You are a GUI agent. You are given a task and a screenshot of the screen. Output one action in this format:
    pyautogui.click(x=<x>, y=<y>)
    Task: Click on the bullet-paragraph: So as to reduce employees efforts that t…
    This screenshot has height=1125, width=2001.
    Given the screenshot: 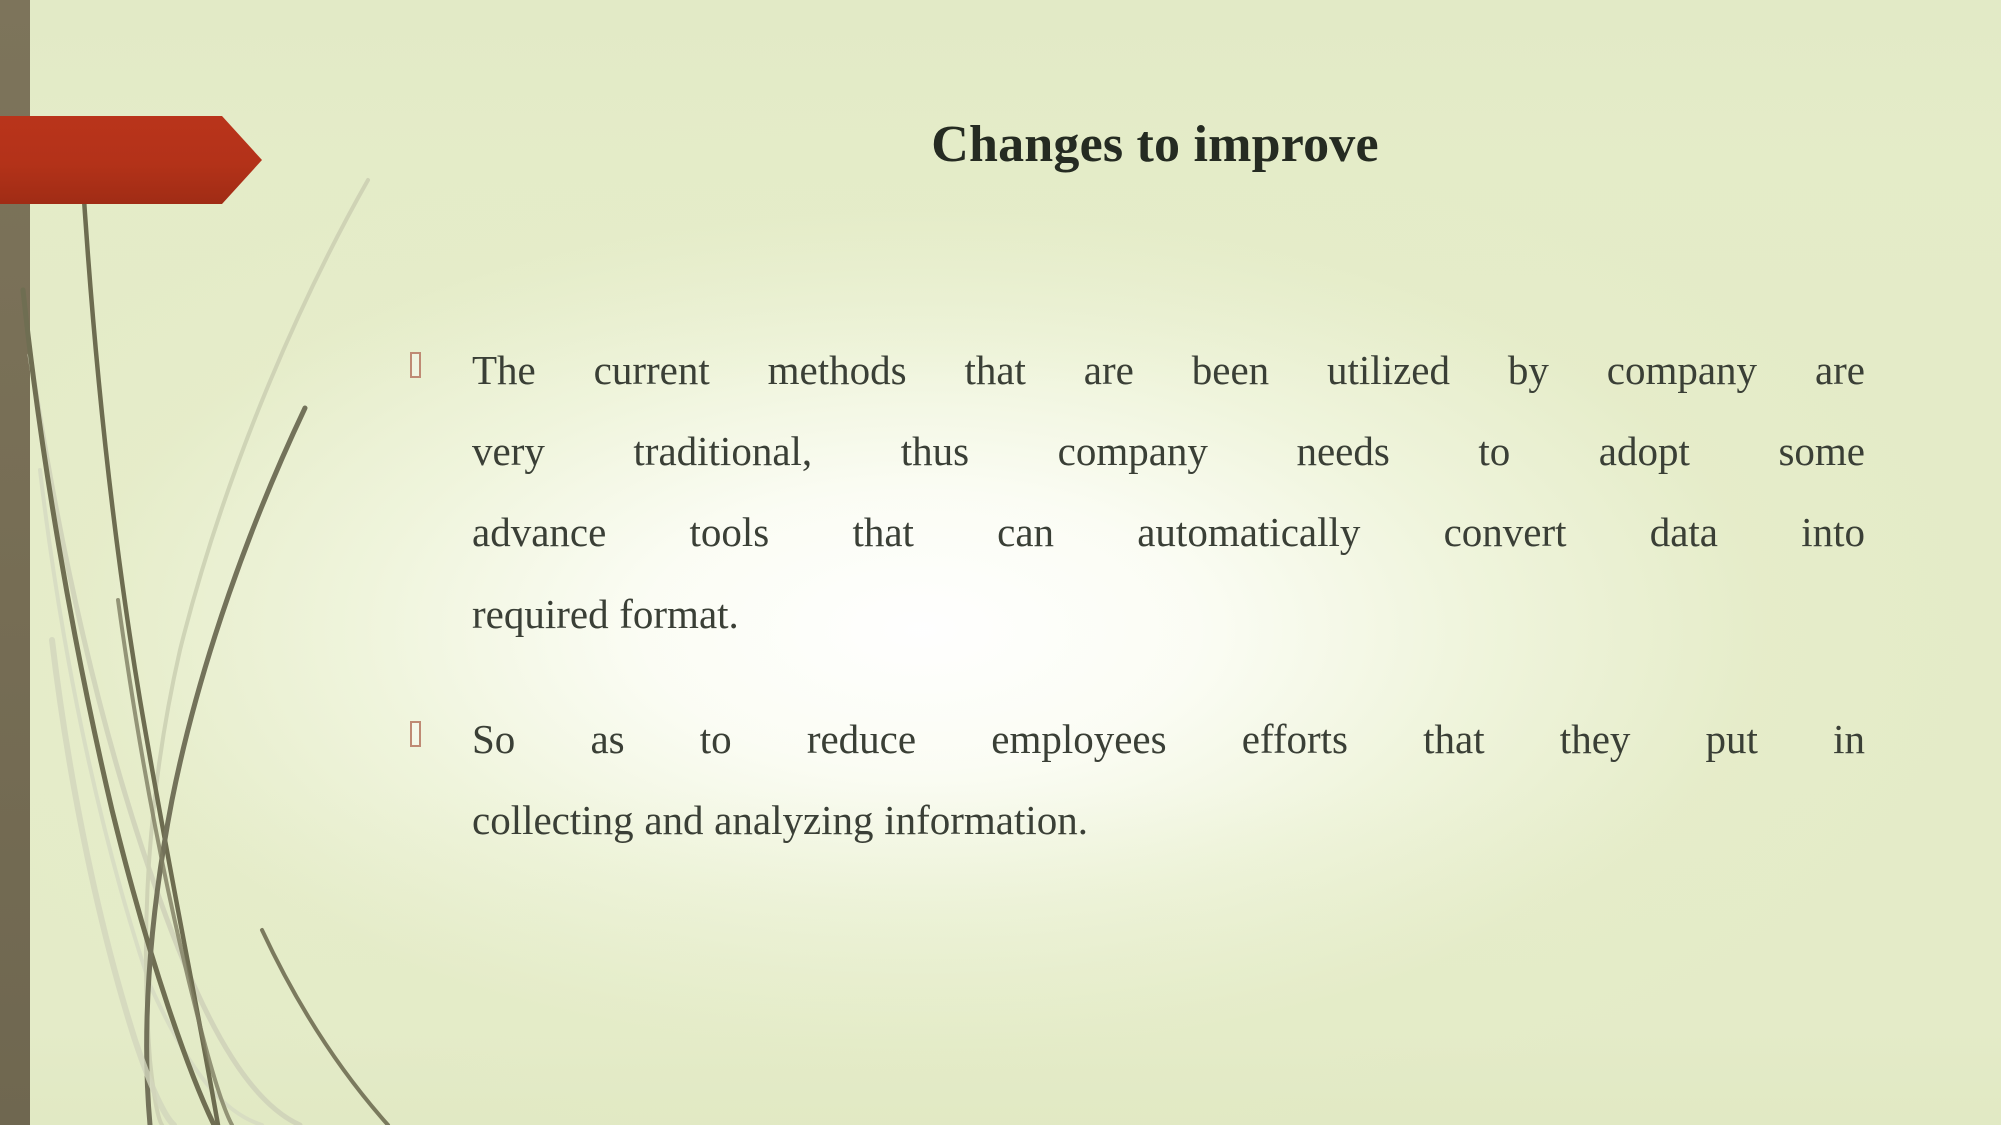 What is the action you would take?
    pyautogui.click(x=1168, y=780)
    